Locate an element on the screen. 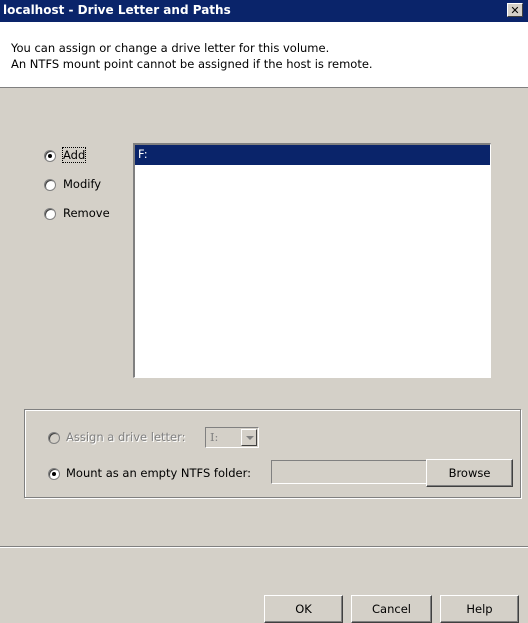 The width and height of the screenshot is (528, 623). modify-radio is located at coordinates (50, 185).